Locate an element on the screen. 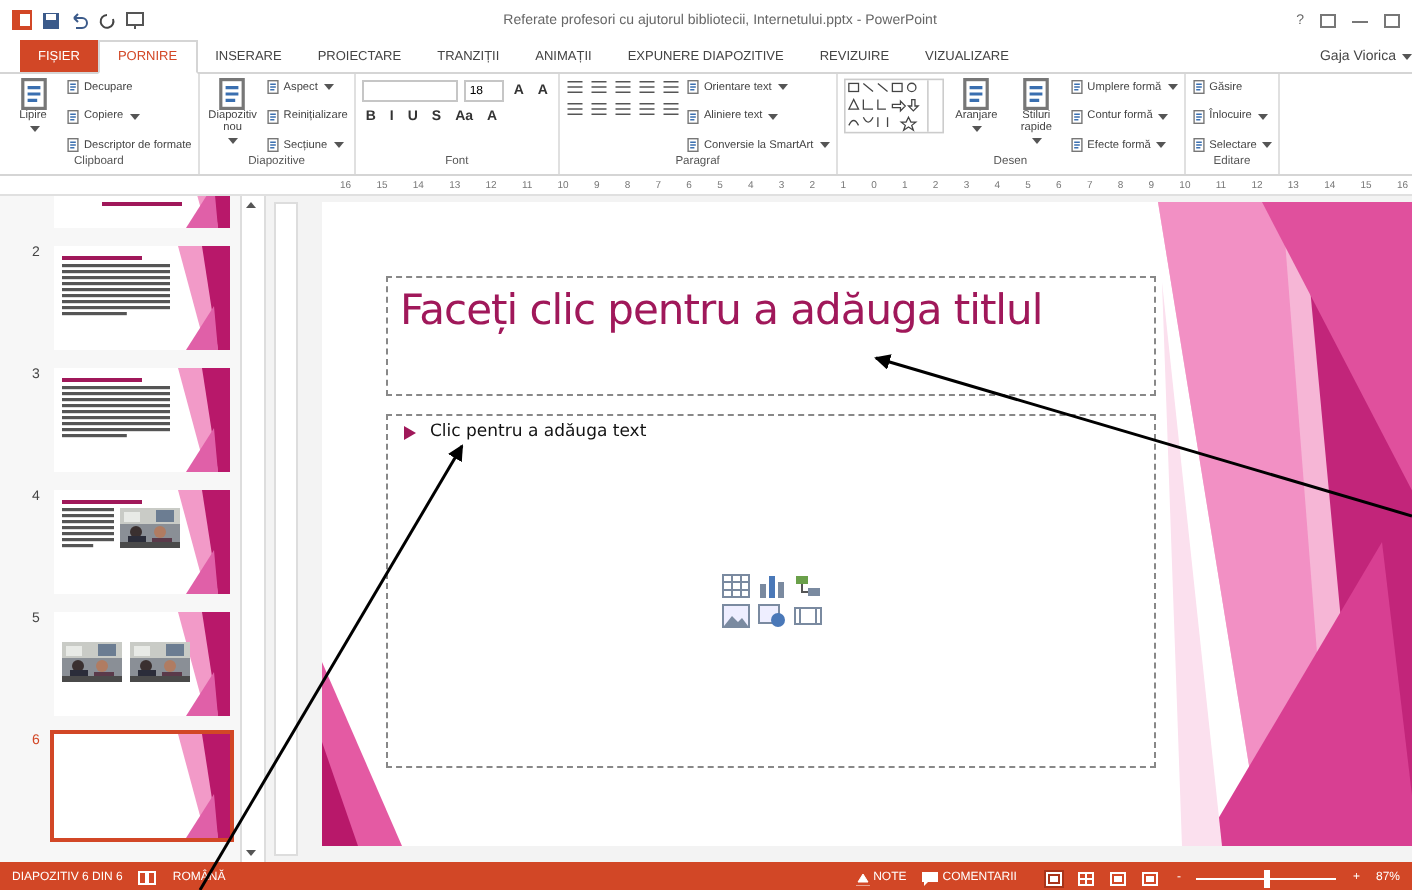 This screenshot has width=1412, height=890. notes-icon is located at coordinates (862, 878).